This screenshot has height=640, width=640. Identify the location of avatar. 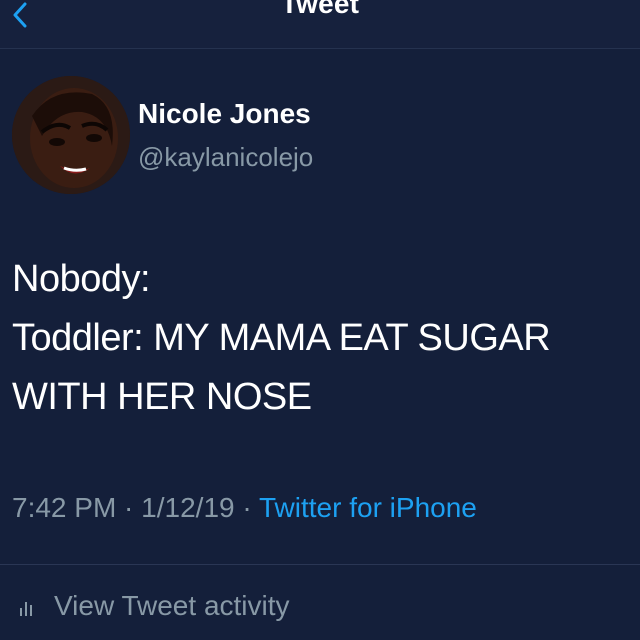
(71, 135).